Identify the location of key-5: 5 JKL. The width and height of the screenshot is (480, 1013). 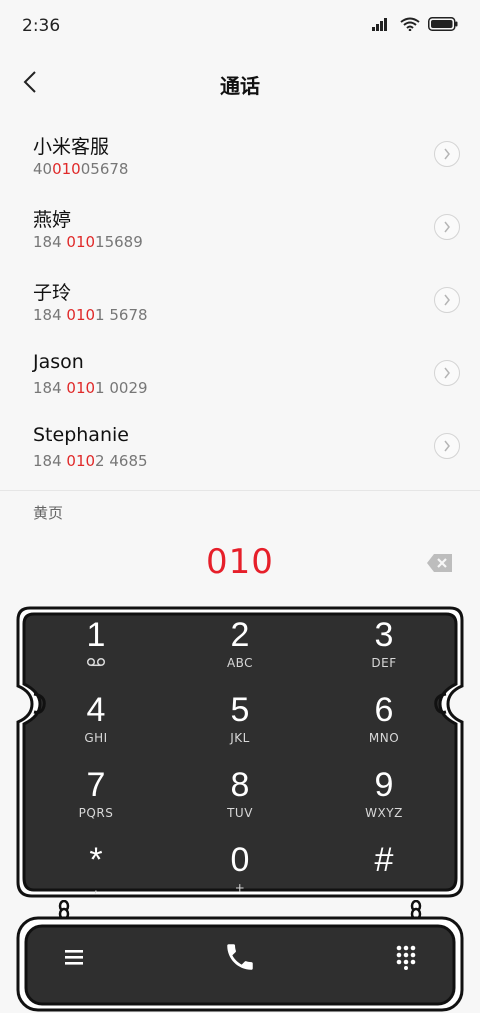
(240, 722).